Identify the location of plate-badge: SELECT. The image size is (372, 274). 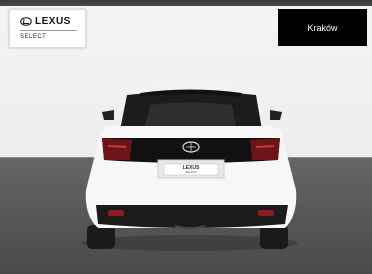
(191, 171).